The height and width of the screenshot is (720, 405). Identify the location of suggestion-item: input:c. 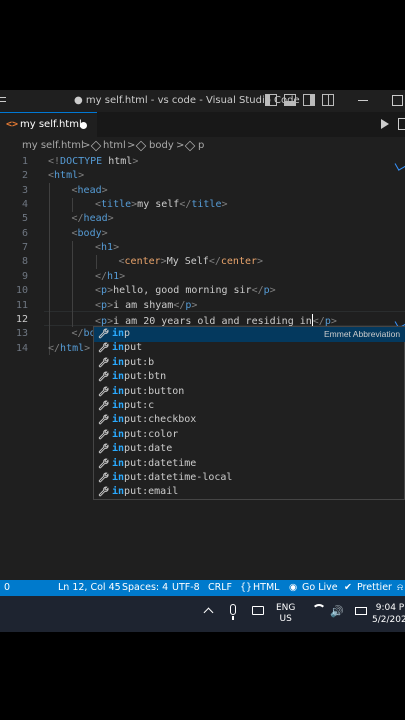
(249, 406).